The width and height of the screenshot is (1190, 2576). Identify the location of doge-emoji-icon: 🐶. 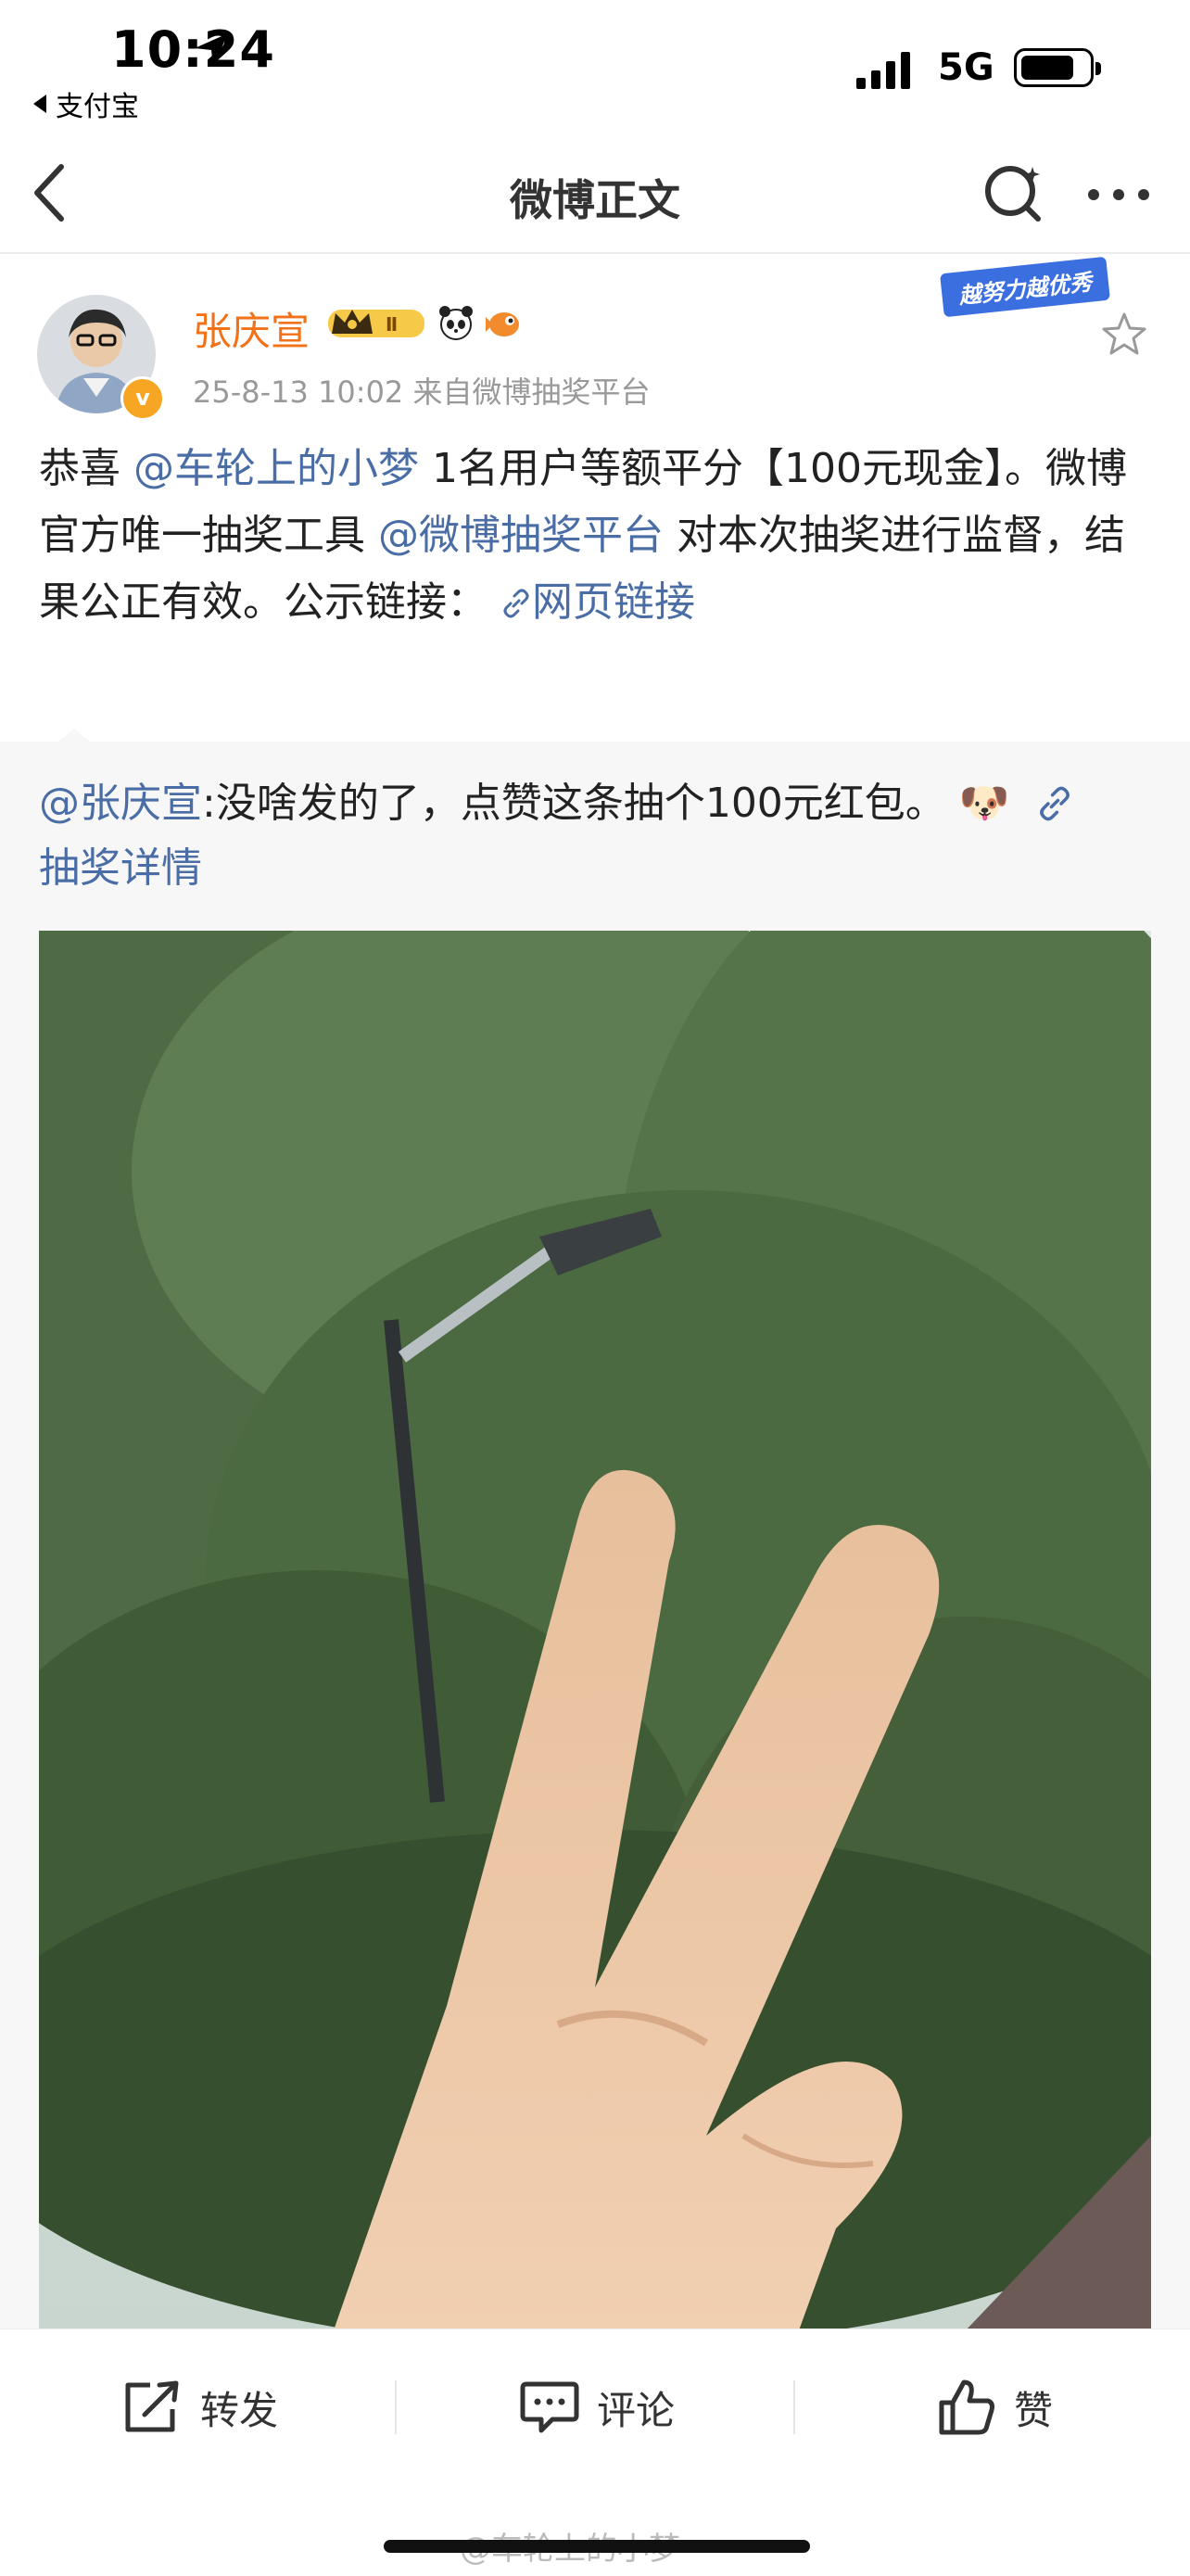
(984, 803).